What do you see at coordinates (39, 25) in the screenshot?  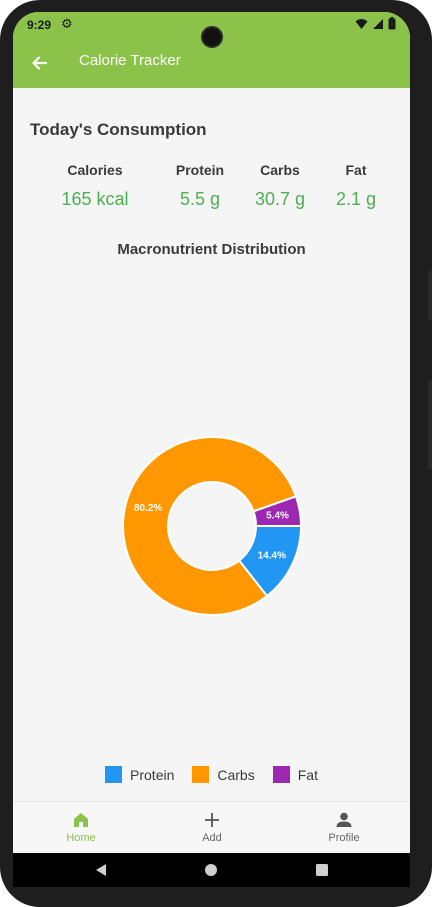 I see `status-time: 9:29` at bounding box center [39, 25].